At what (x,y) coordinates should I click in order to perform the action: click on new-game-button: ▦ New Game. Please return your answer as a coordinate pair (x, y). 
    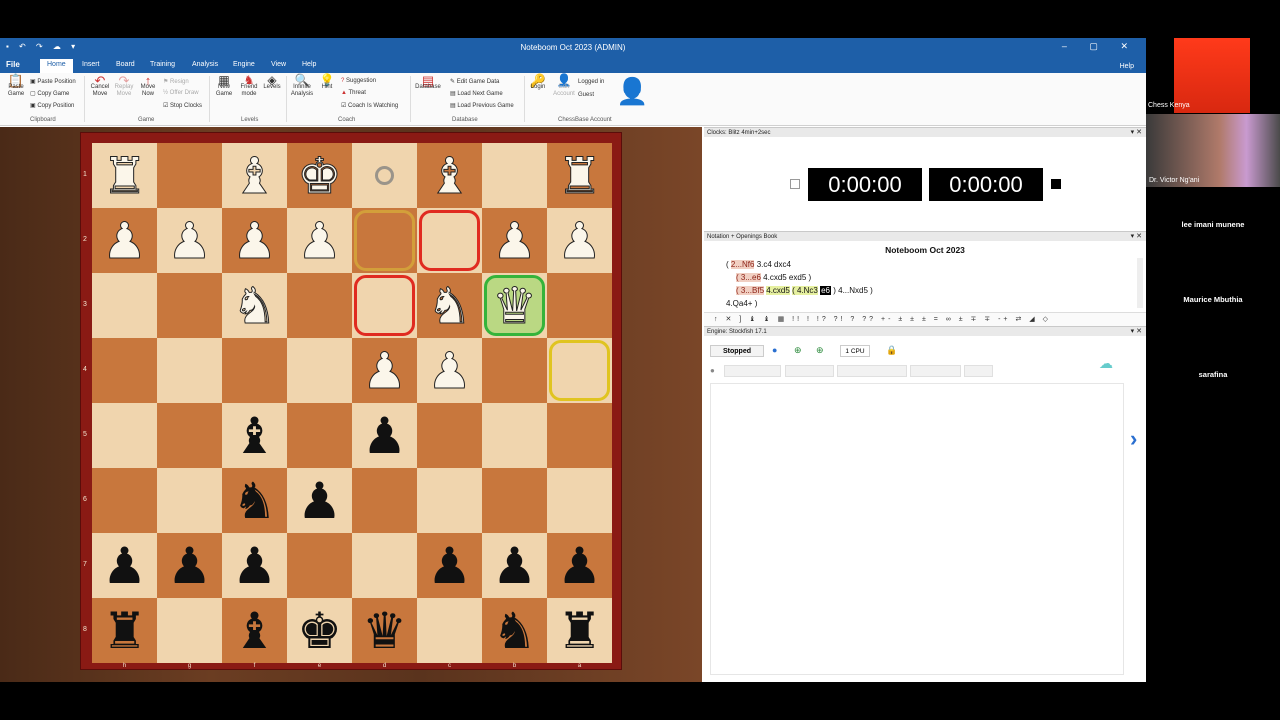
    Looking at the image, I should click on (224, 86).